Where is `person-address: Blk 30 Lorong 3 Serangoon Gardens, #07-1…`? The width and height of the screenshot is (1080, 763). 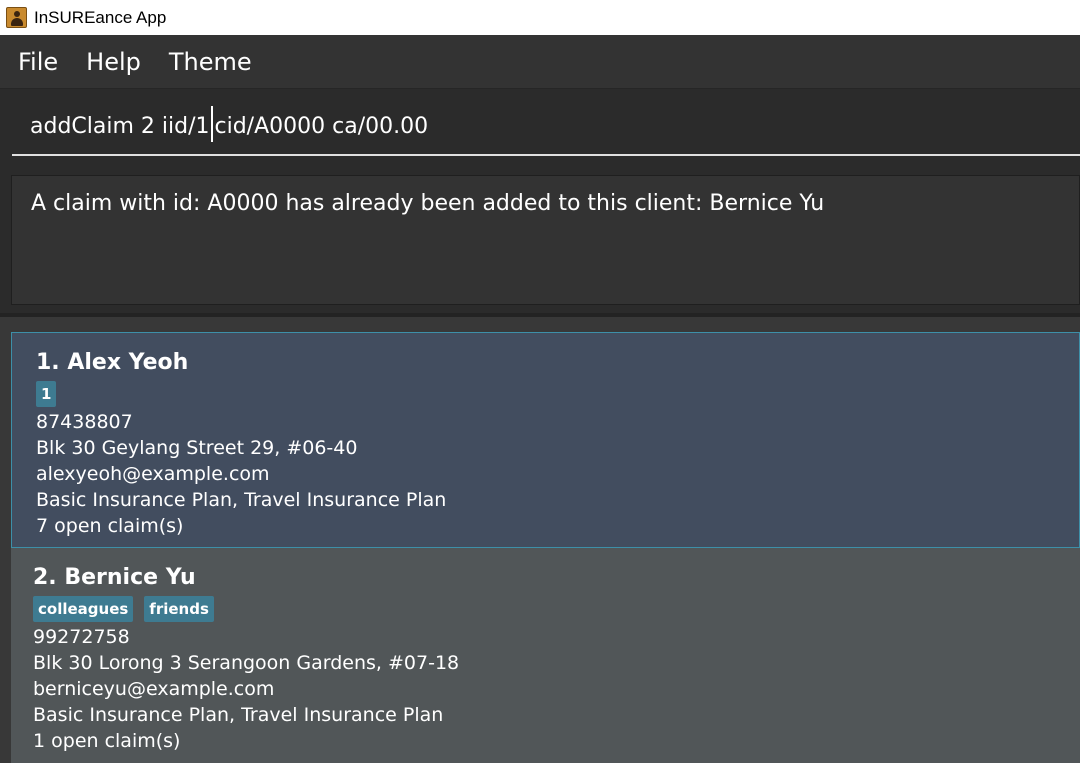 person-address: Blk 30 Lorong 3 Serangoon Gardens, #07-1… is located at coordinates (246, 663).